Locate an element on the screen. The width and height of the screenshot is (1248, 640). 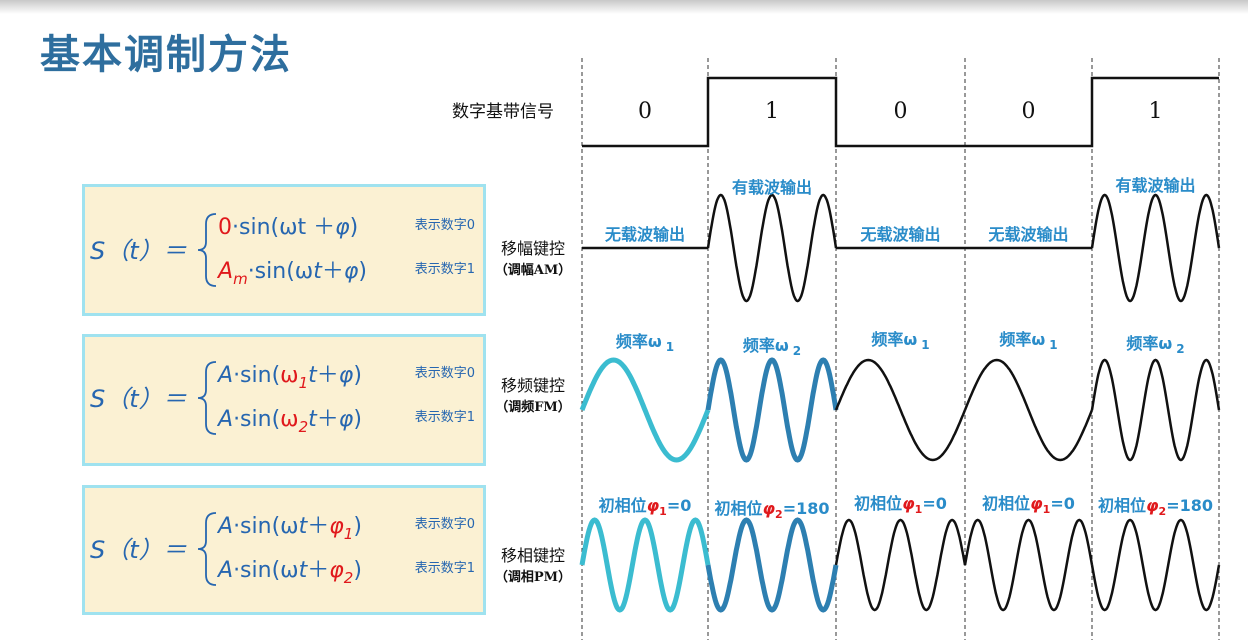
fm-annotation-3: 频率ω 1 is located at coordinates (1028, 341).